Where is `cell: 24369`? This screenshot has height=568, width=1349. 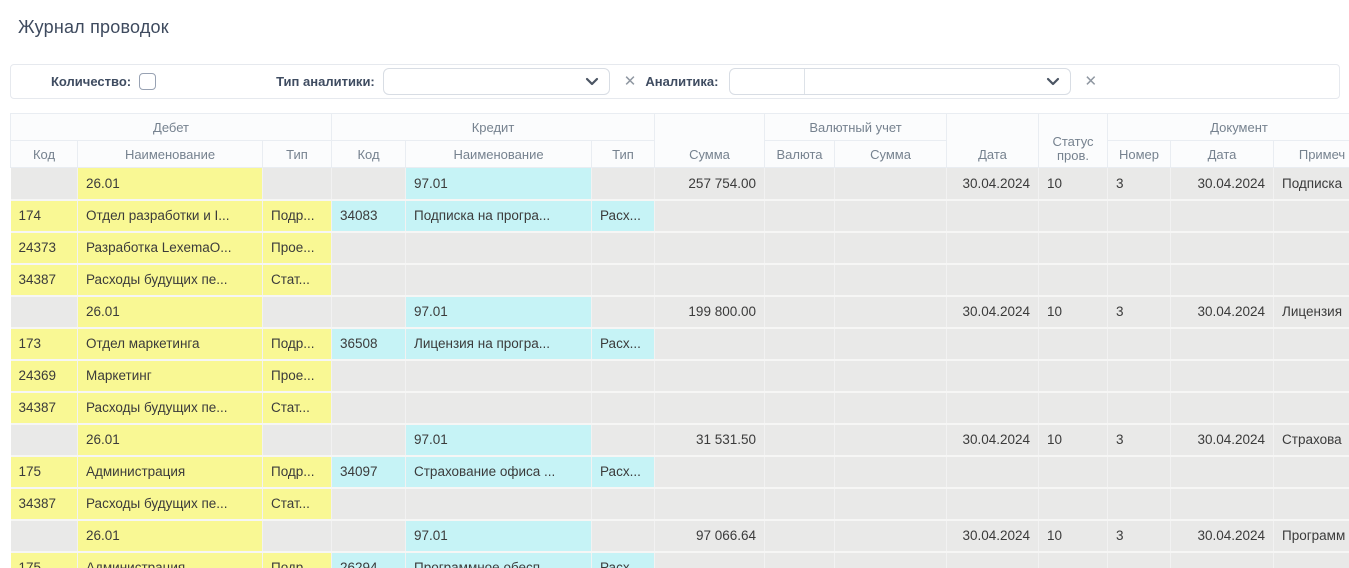 cell: 24369 is located at coordinates (44, 376).